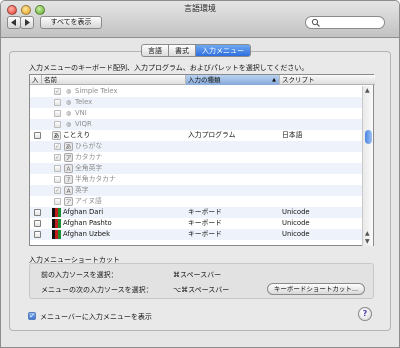  What do you see at coordinates (182, 50) in the screenshot?
I see `tab-formats: 書式` at bounding box center [182, 50].